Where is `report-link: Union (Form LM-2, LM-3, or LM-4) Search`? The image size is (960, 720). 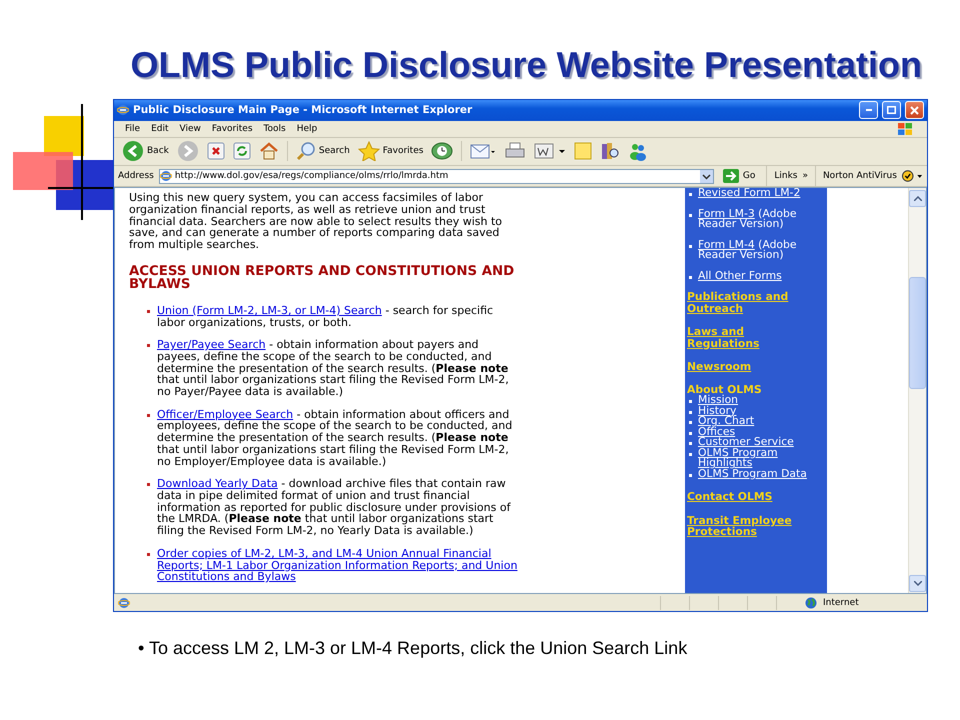 report-link: Union (Form LM-2, LM-3, or LM-4) Search is located at coordinates (269, 310).